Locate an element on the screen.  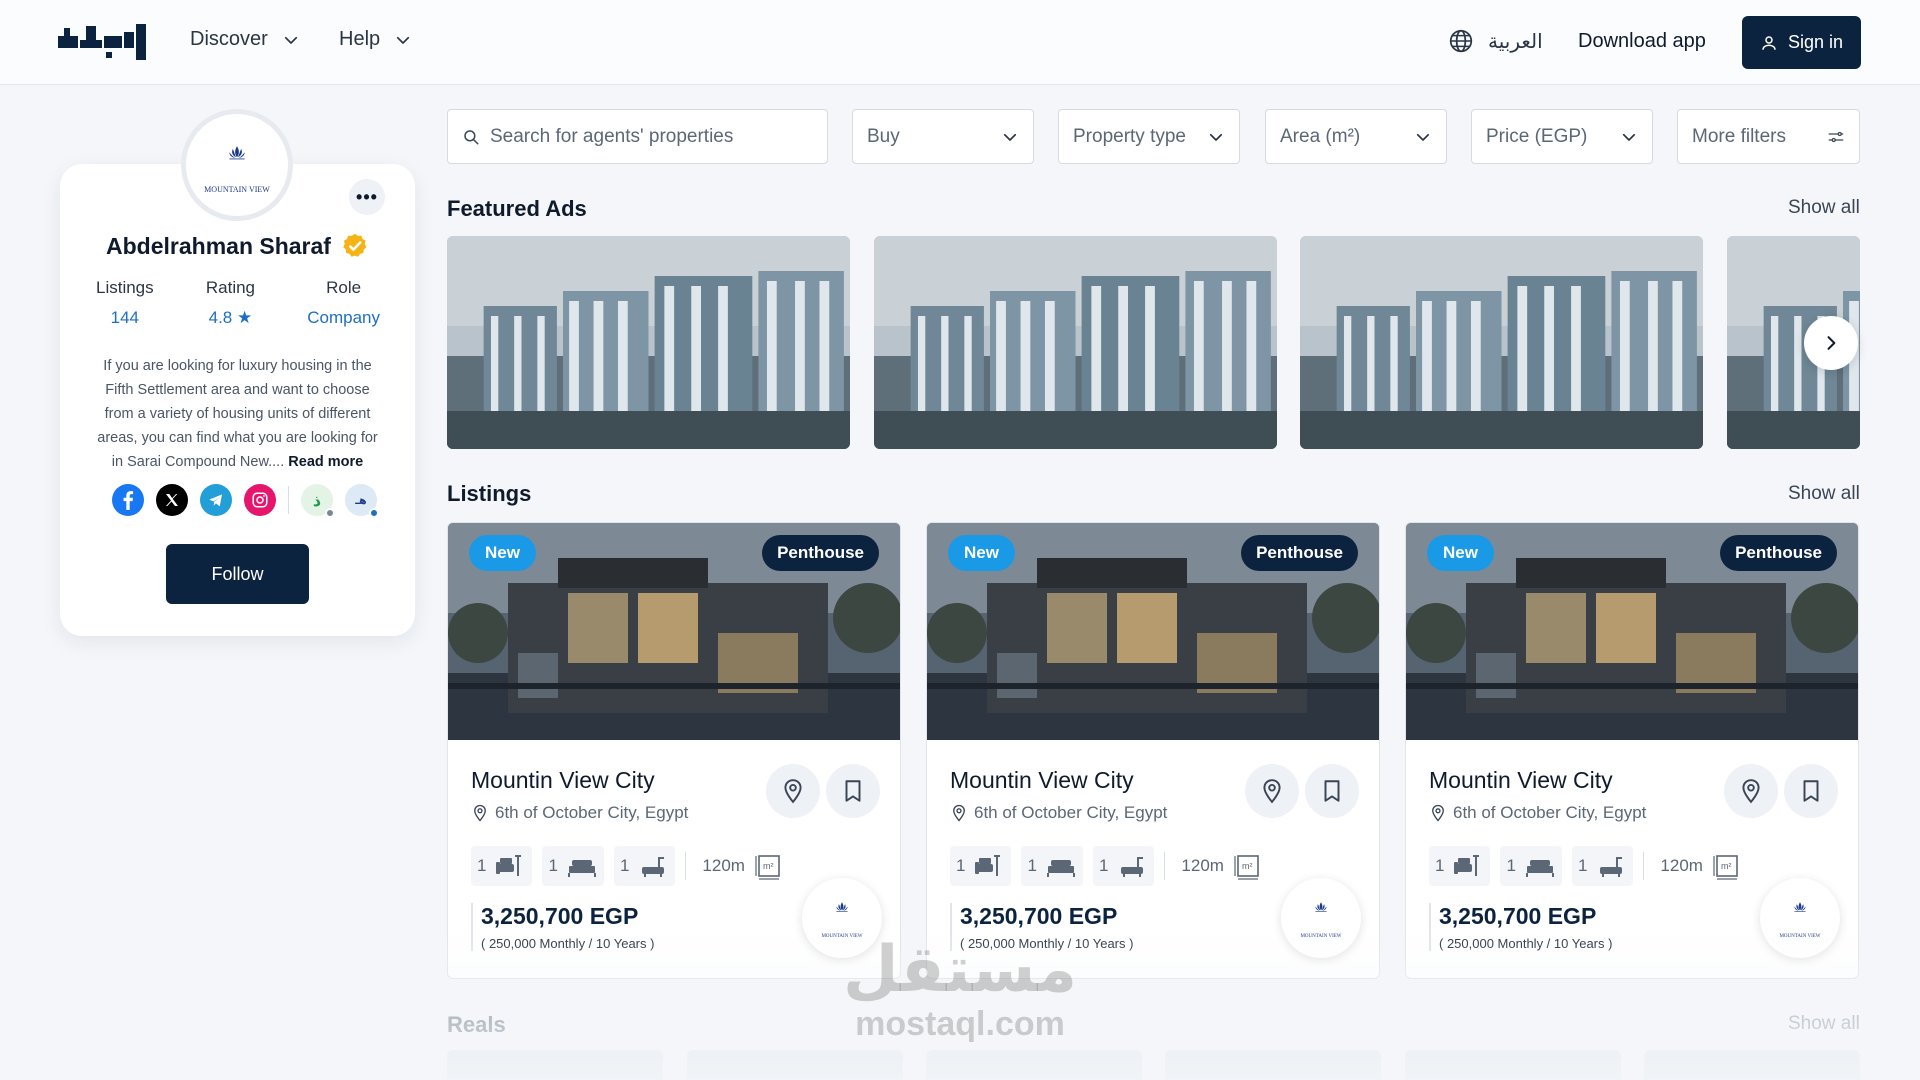
app-icon-2: هـ is located at coordinates (362, 501).